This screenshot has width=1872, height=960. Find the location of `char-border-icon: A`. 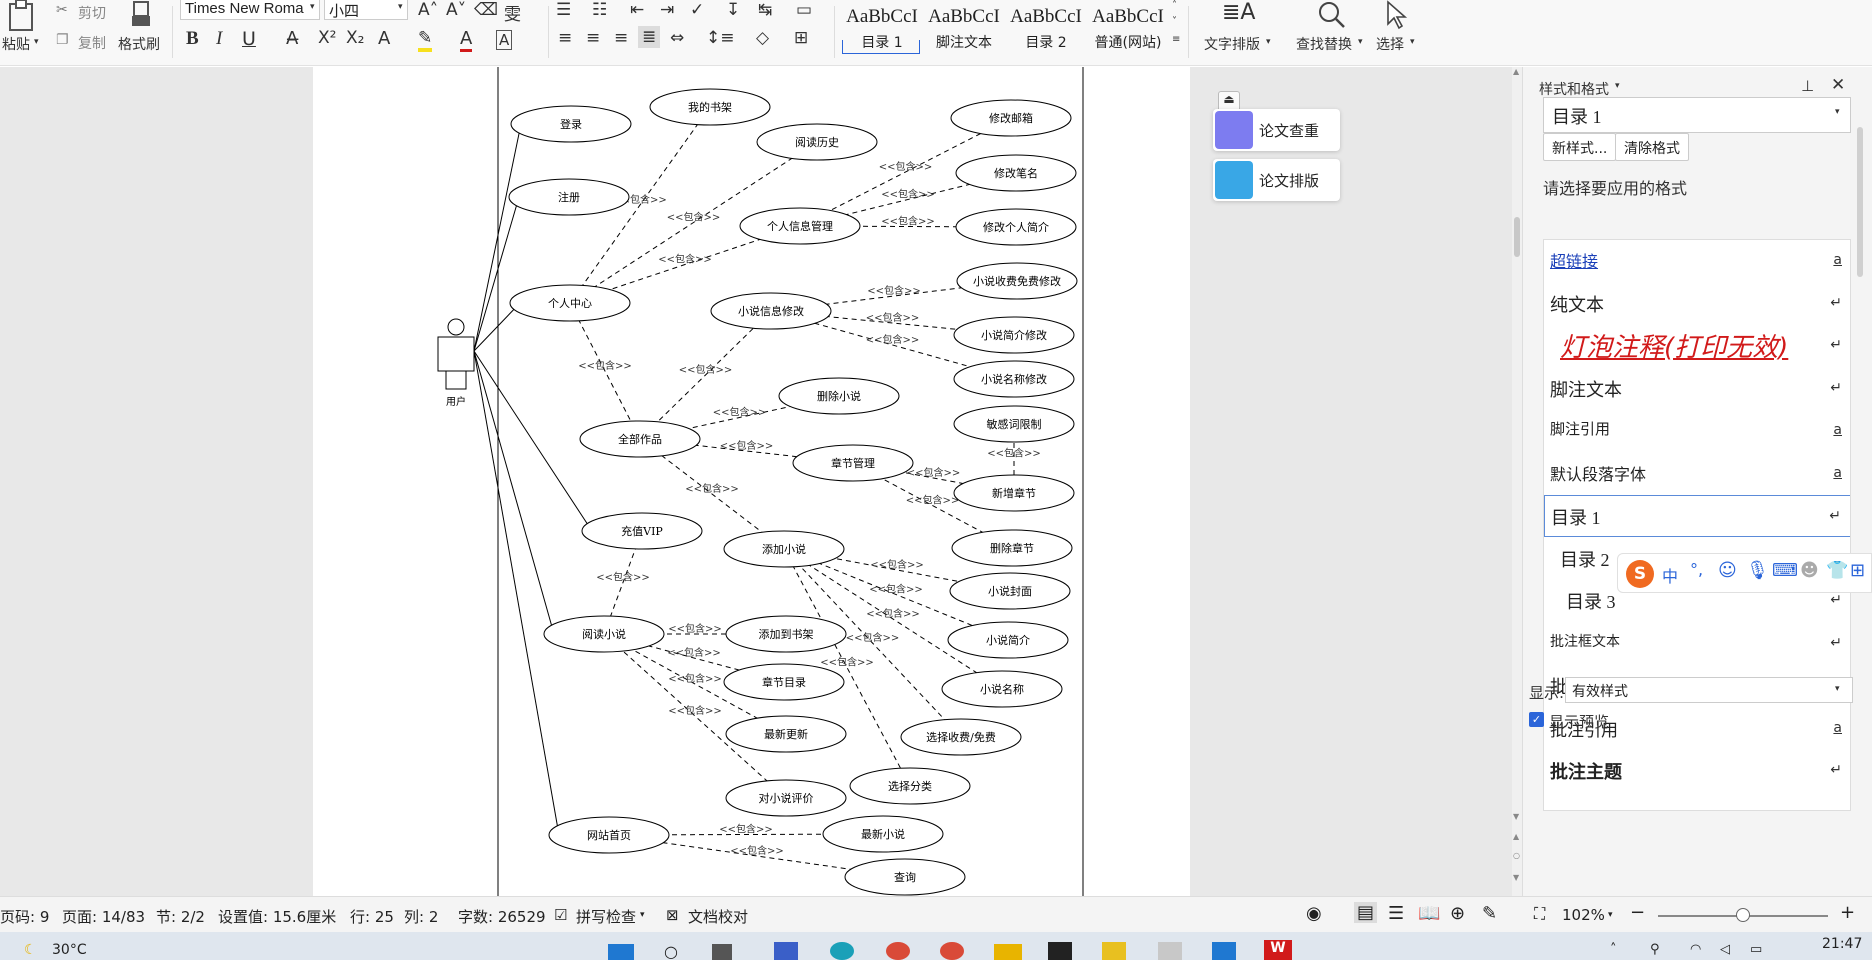

char-border-icon: A is located at coordinates (504, 40).